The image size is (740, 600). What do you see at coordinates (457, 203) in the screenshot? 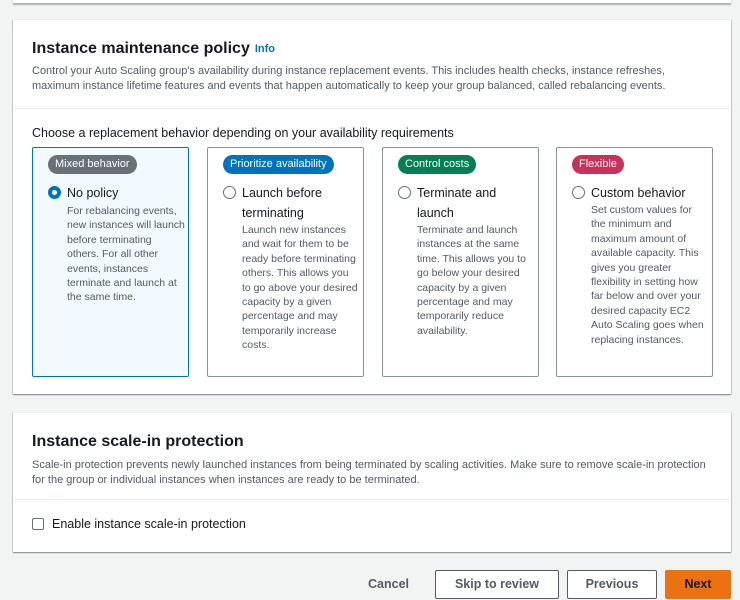
I see `option-title-terminate-and-launch: Terminate and launch` at bounding box center [457, 203].